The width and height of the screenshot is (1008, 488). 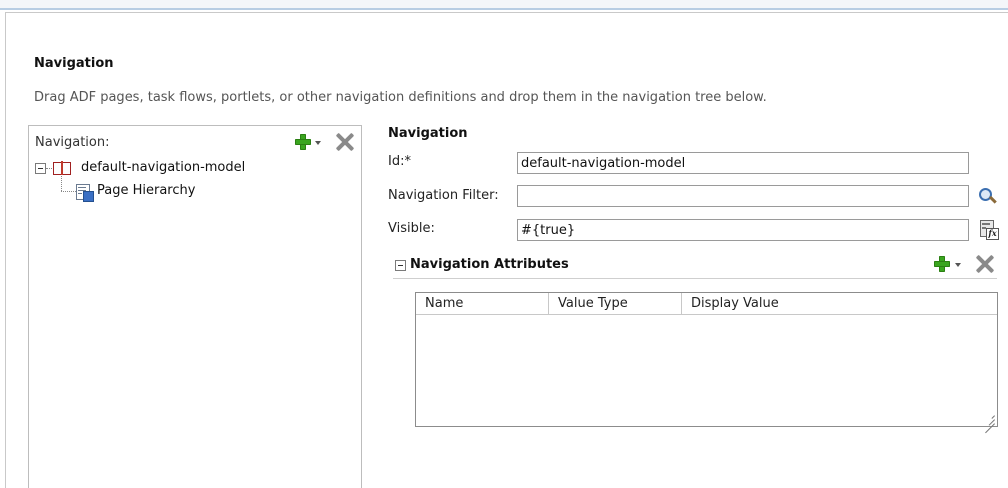 I want to click on collapse-toggle-icon, so click(x=40, y=168).